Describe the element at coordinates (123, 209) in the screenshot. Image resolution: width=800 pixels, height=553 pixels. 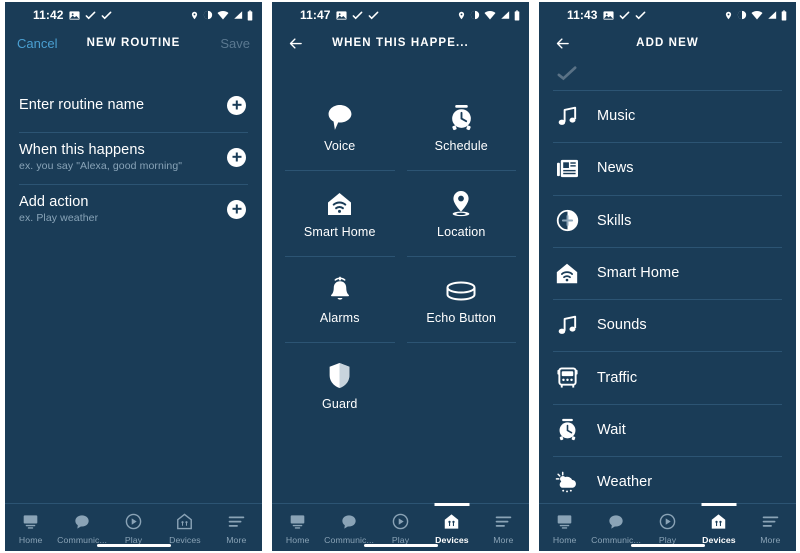
I see `routine-row-texts: Add action ex. Play weather` at that location.